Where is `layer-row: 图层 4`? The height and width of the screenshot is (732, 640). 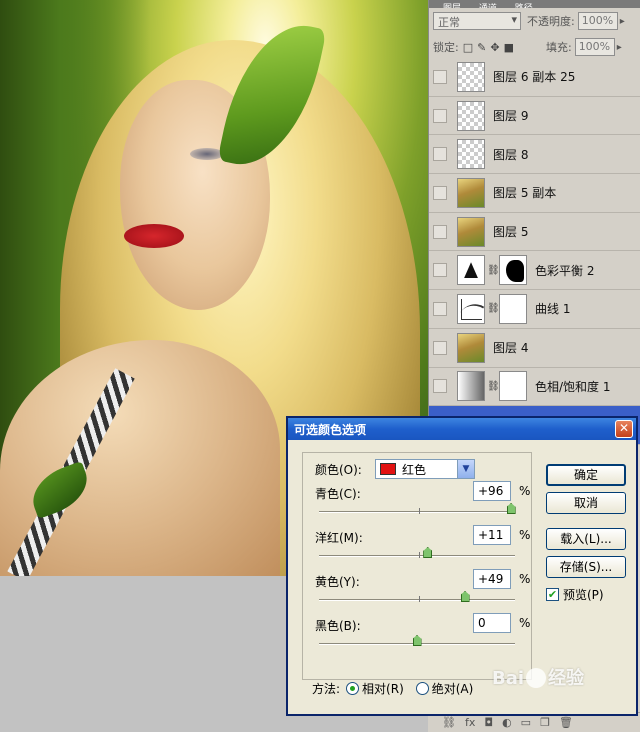
layer-row: 图层 4 is located at coordinates (534, 348).